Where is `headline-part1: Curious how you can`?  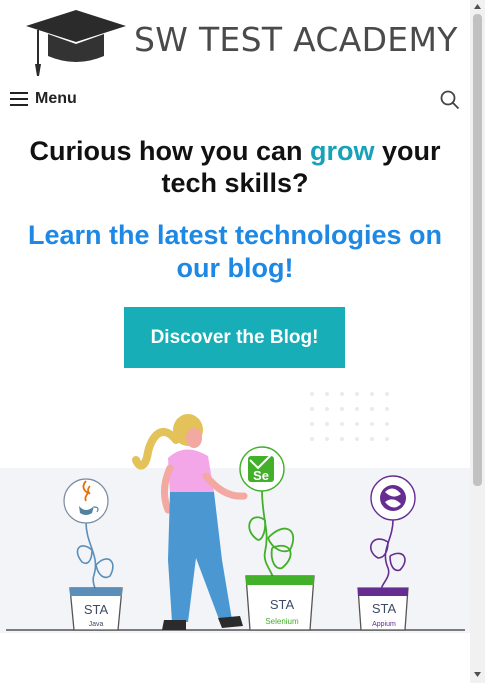
headline-part1: Curious how you can is located at coordinates (169, 151).